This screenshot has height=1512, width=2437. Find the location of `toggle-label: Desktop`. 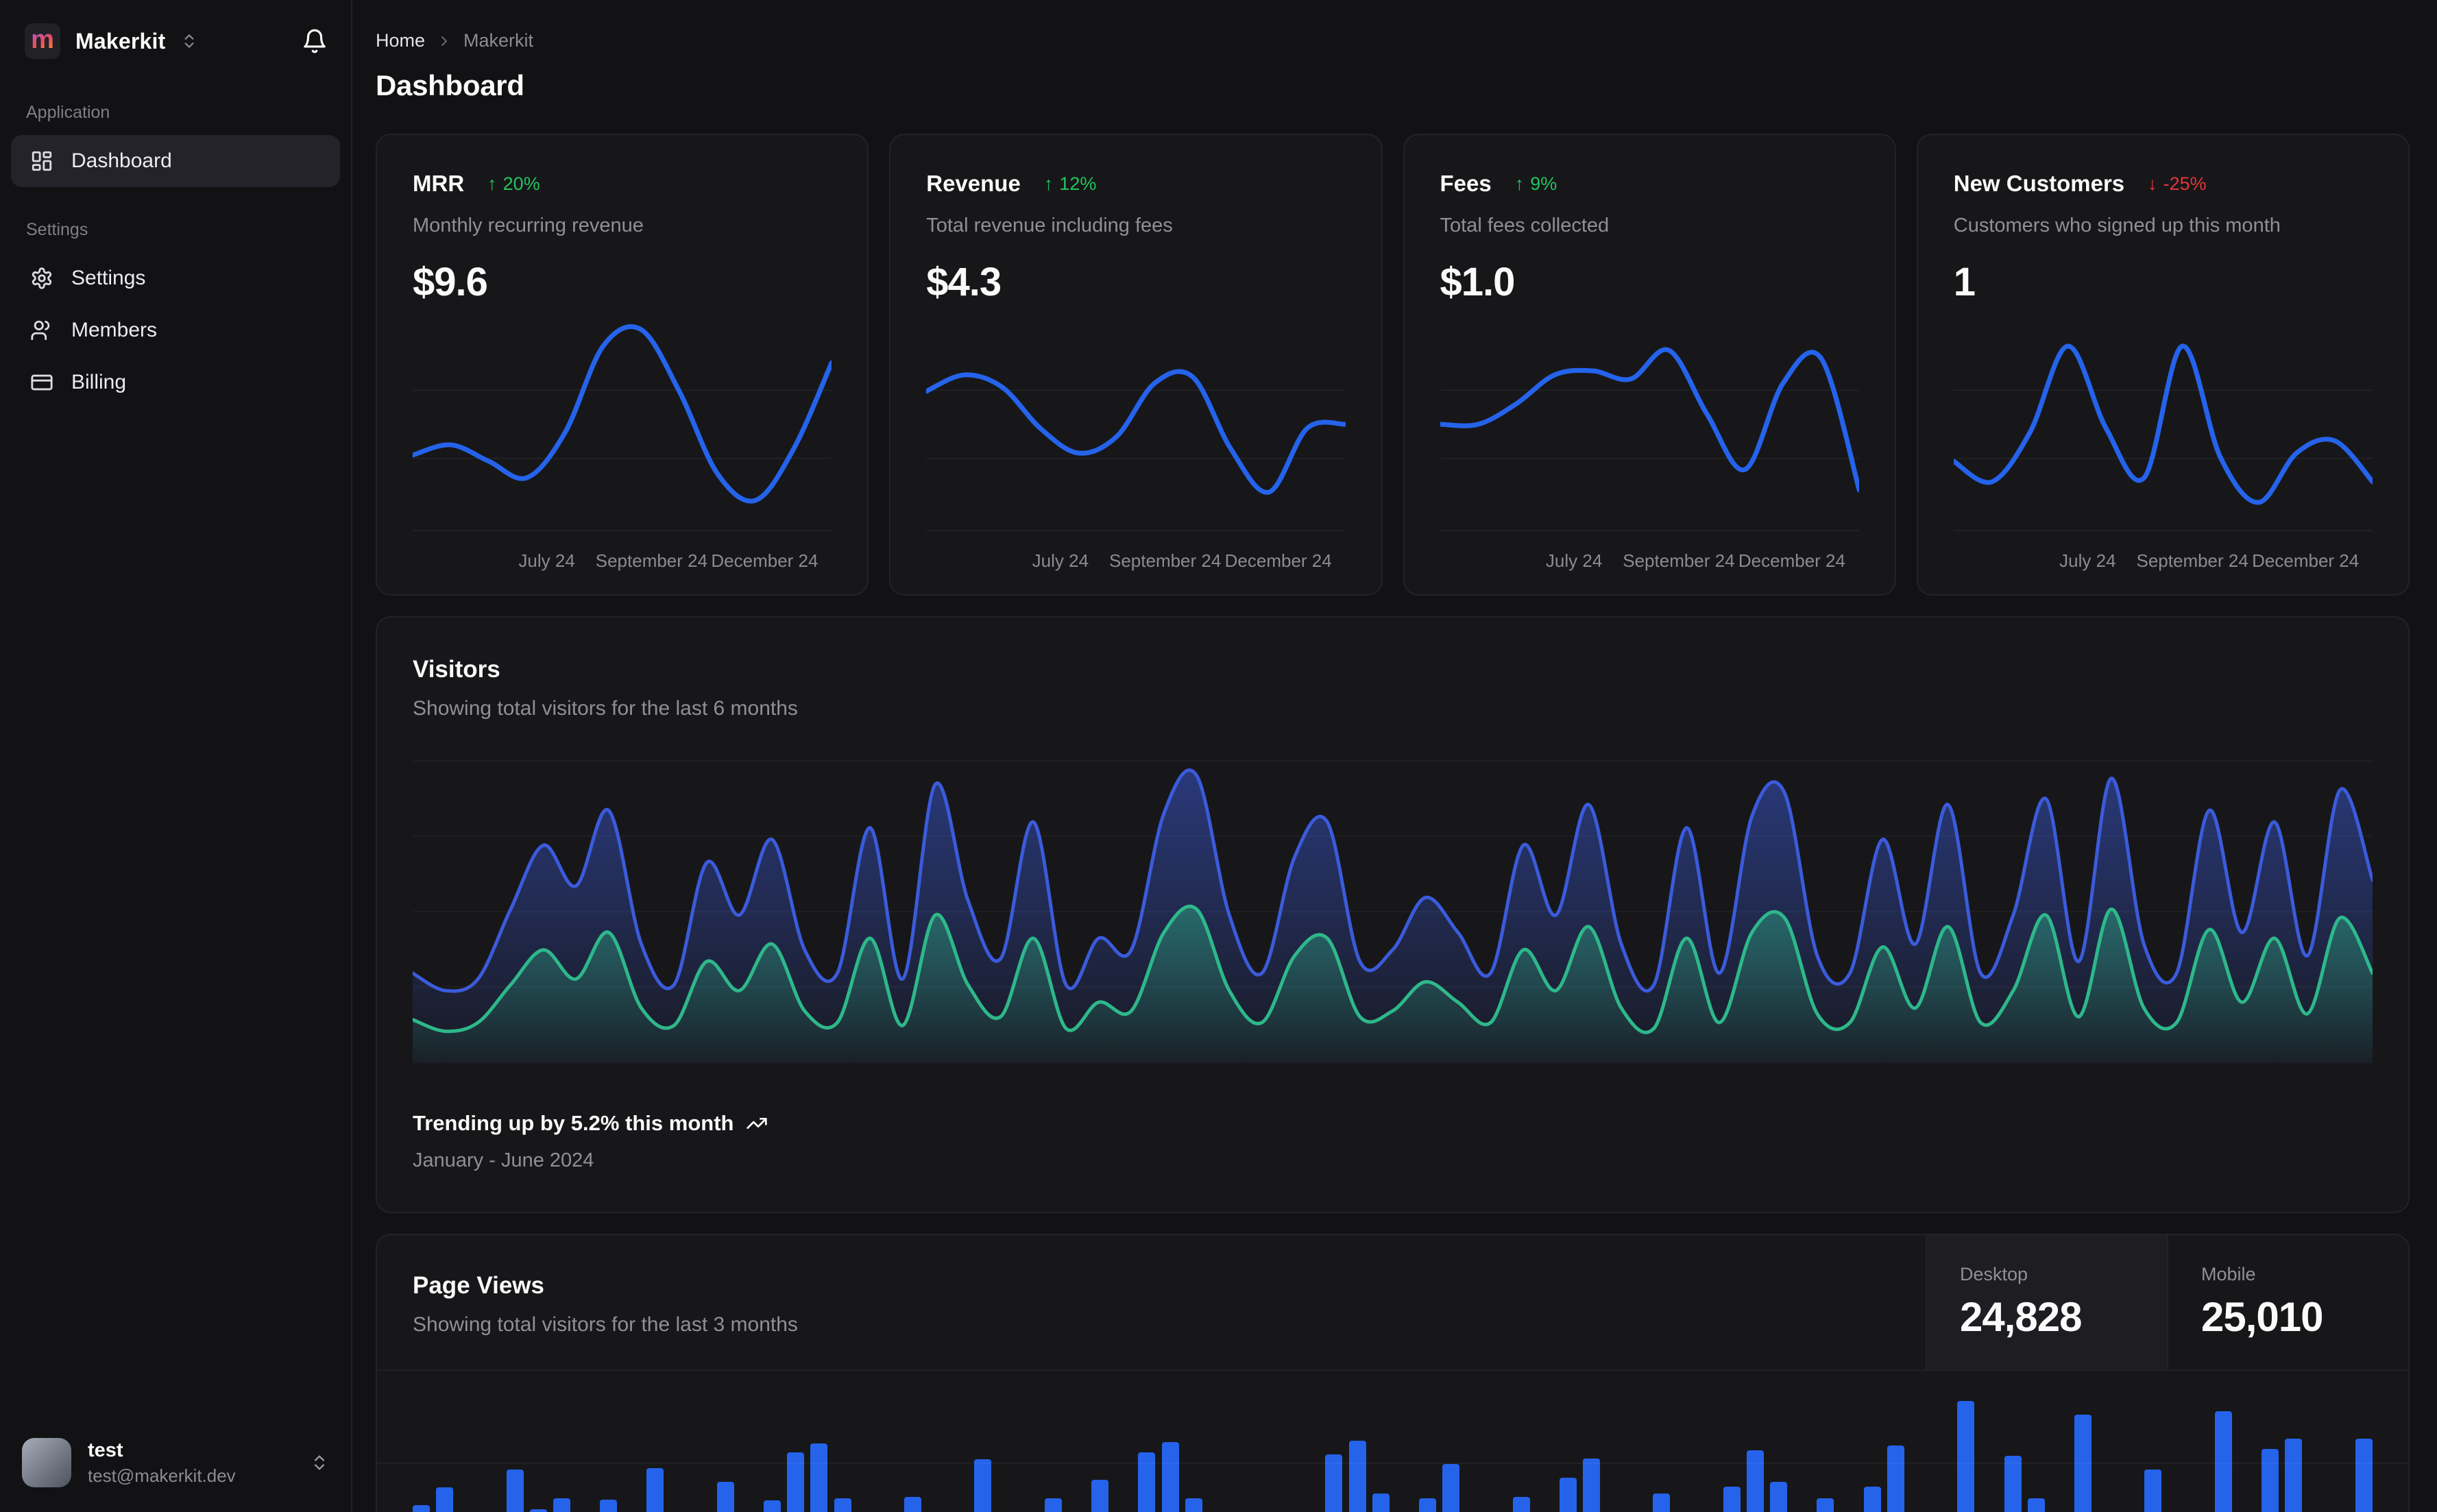

toggle-label: Desktop is located at coordinates (1994, 1274).